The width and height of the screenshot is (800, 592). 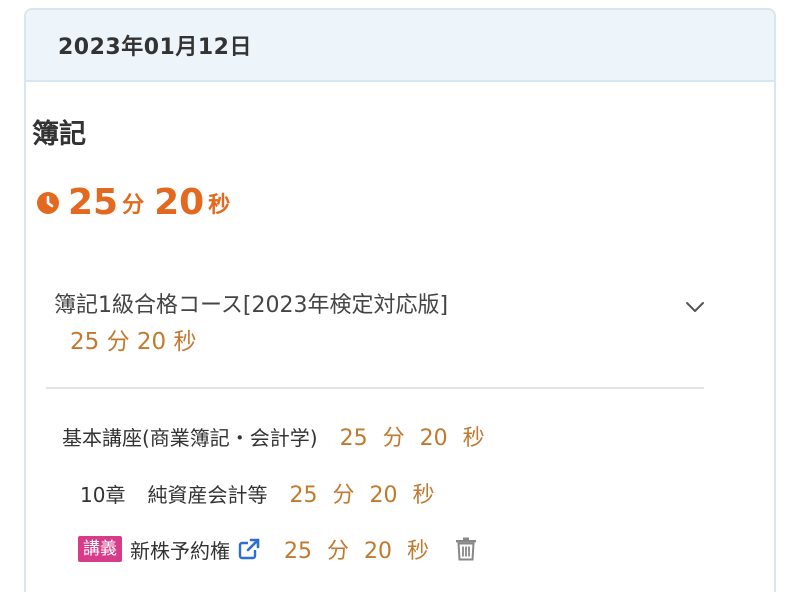 What do you see at coordinates (93, 202) in the screenshot?
I see `total-minutes: 25` at bounding box center [93, 202].